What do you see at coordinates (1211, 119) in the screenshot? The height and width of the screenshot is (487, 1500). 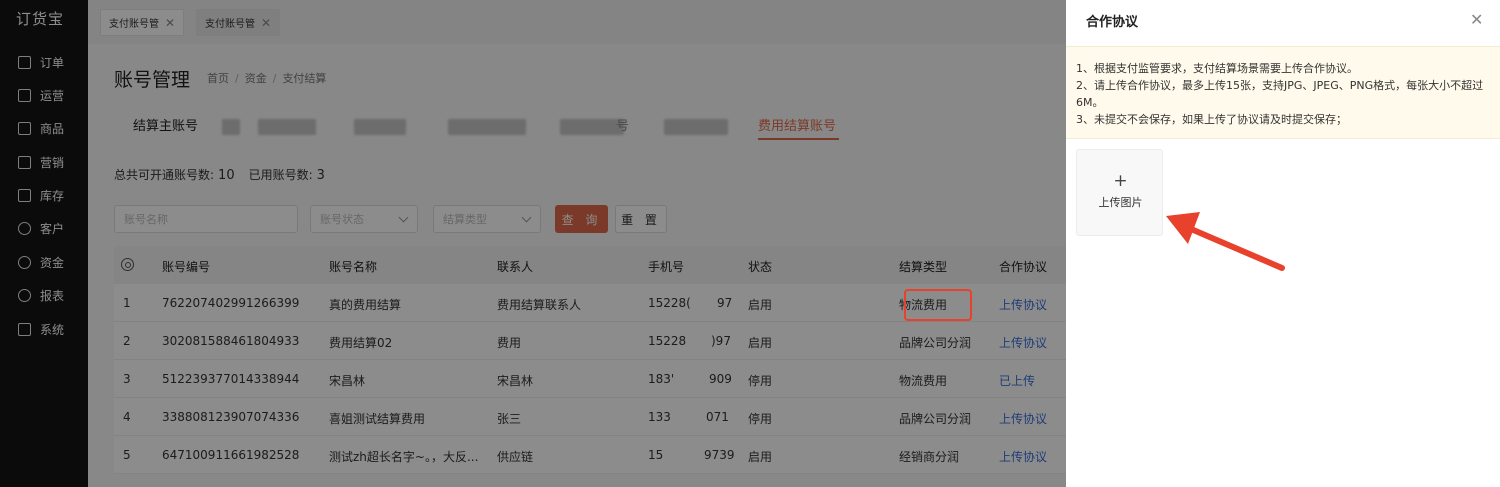 I see `notice-line: 3、未提交不会保存，如果上传了协议请及时提交保存；` at bounding box center [1211, 119].